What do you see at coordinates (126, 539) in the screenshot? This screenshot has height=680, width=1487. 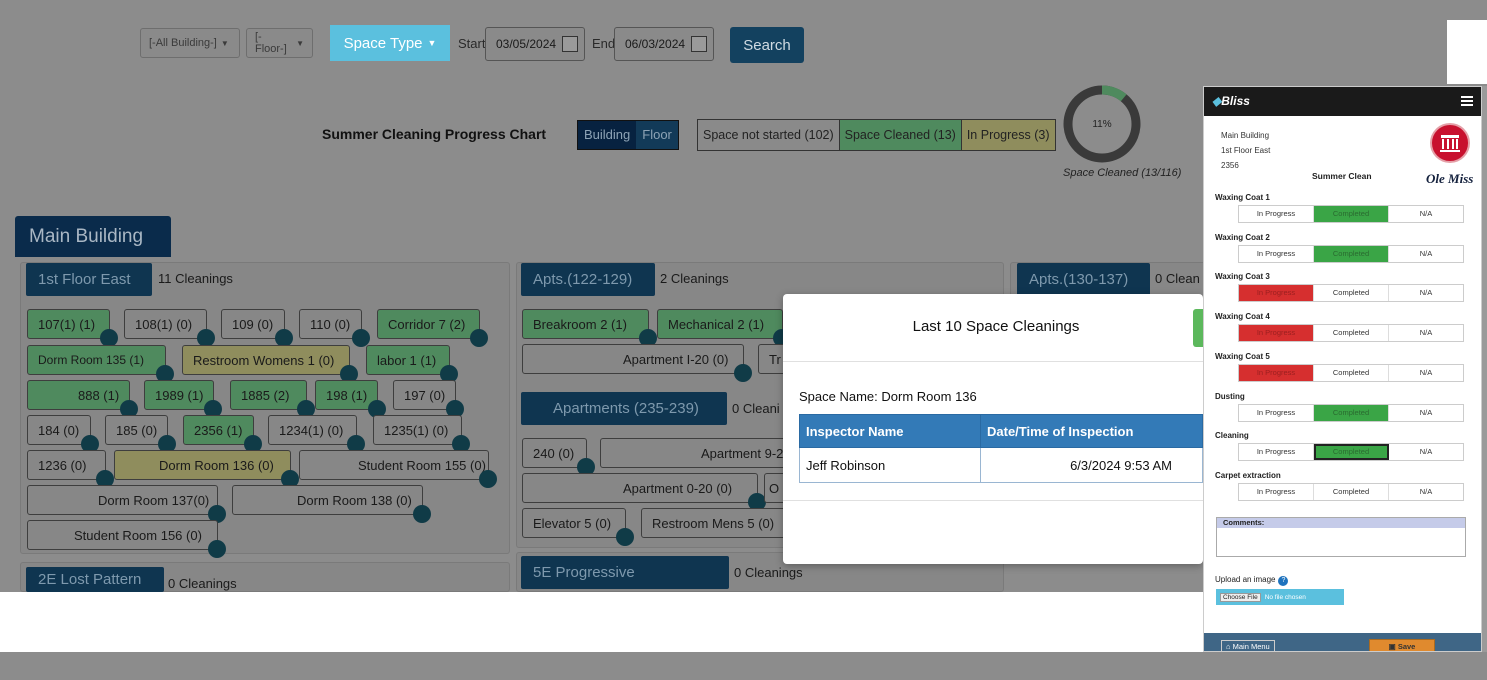 I see `room-button: Student Room 156 (0)` at bounding box center [126, 539].